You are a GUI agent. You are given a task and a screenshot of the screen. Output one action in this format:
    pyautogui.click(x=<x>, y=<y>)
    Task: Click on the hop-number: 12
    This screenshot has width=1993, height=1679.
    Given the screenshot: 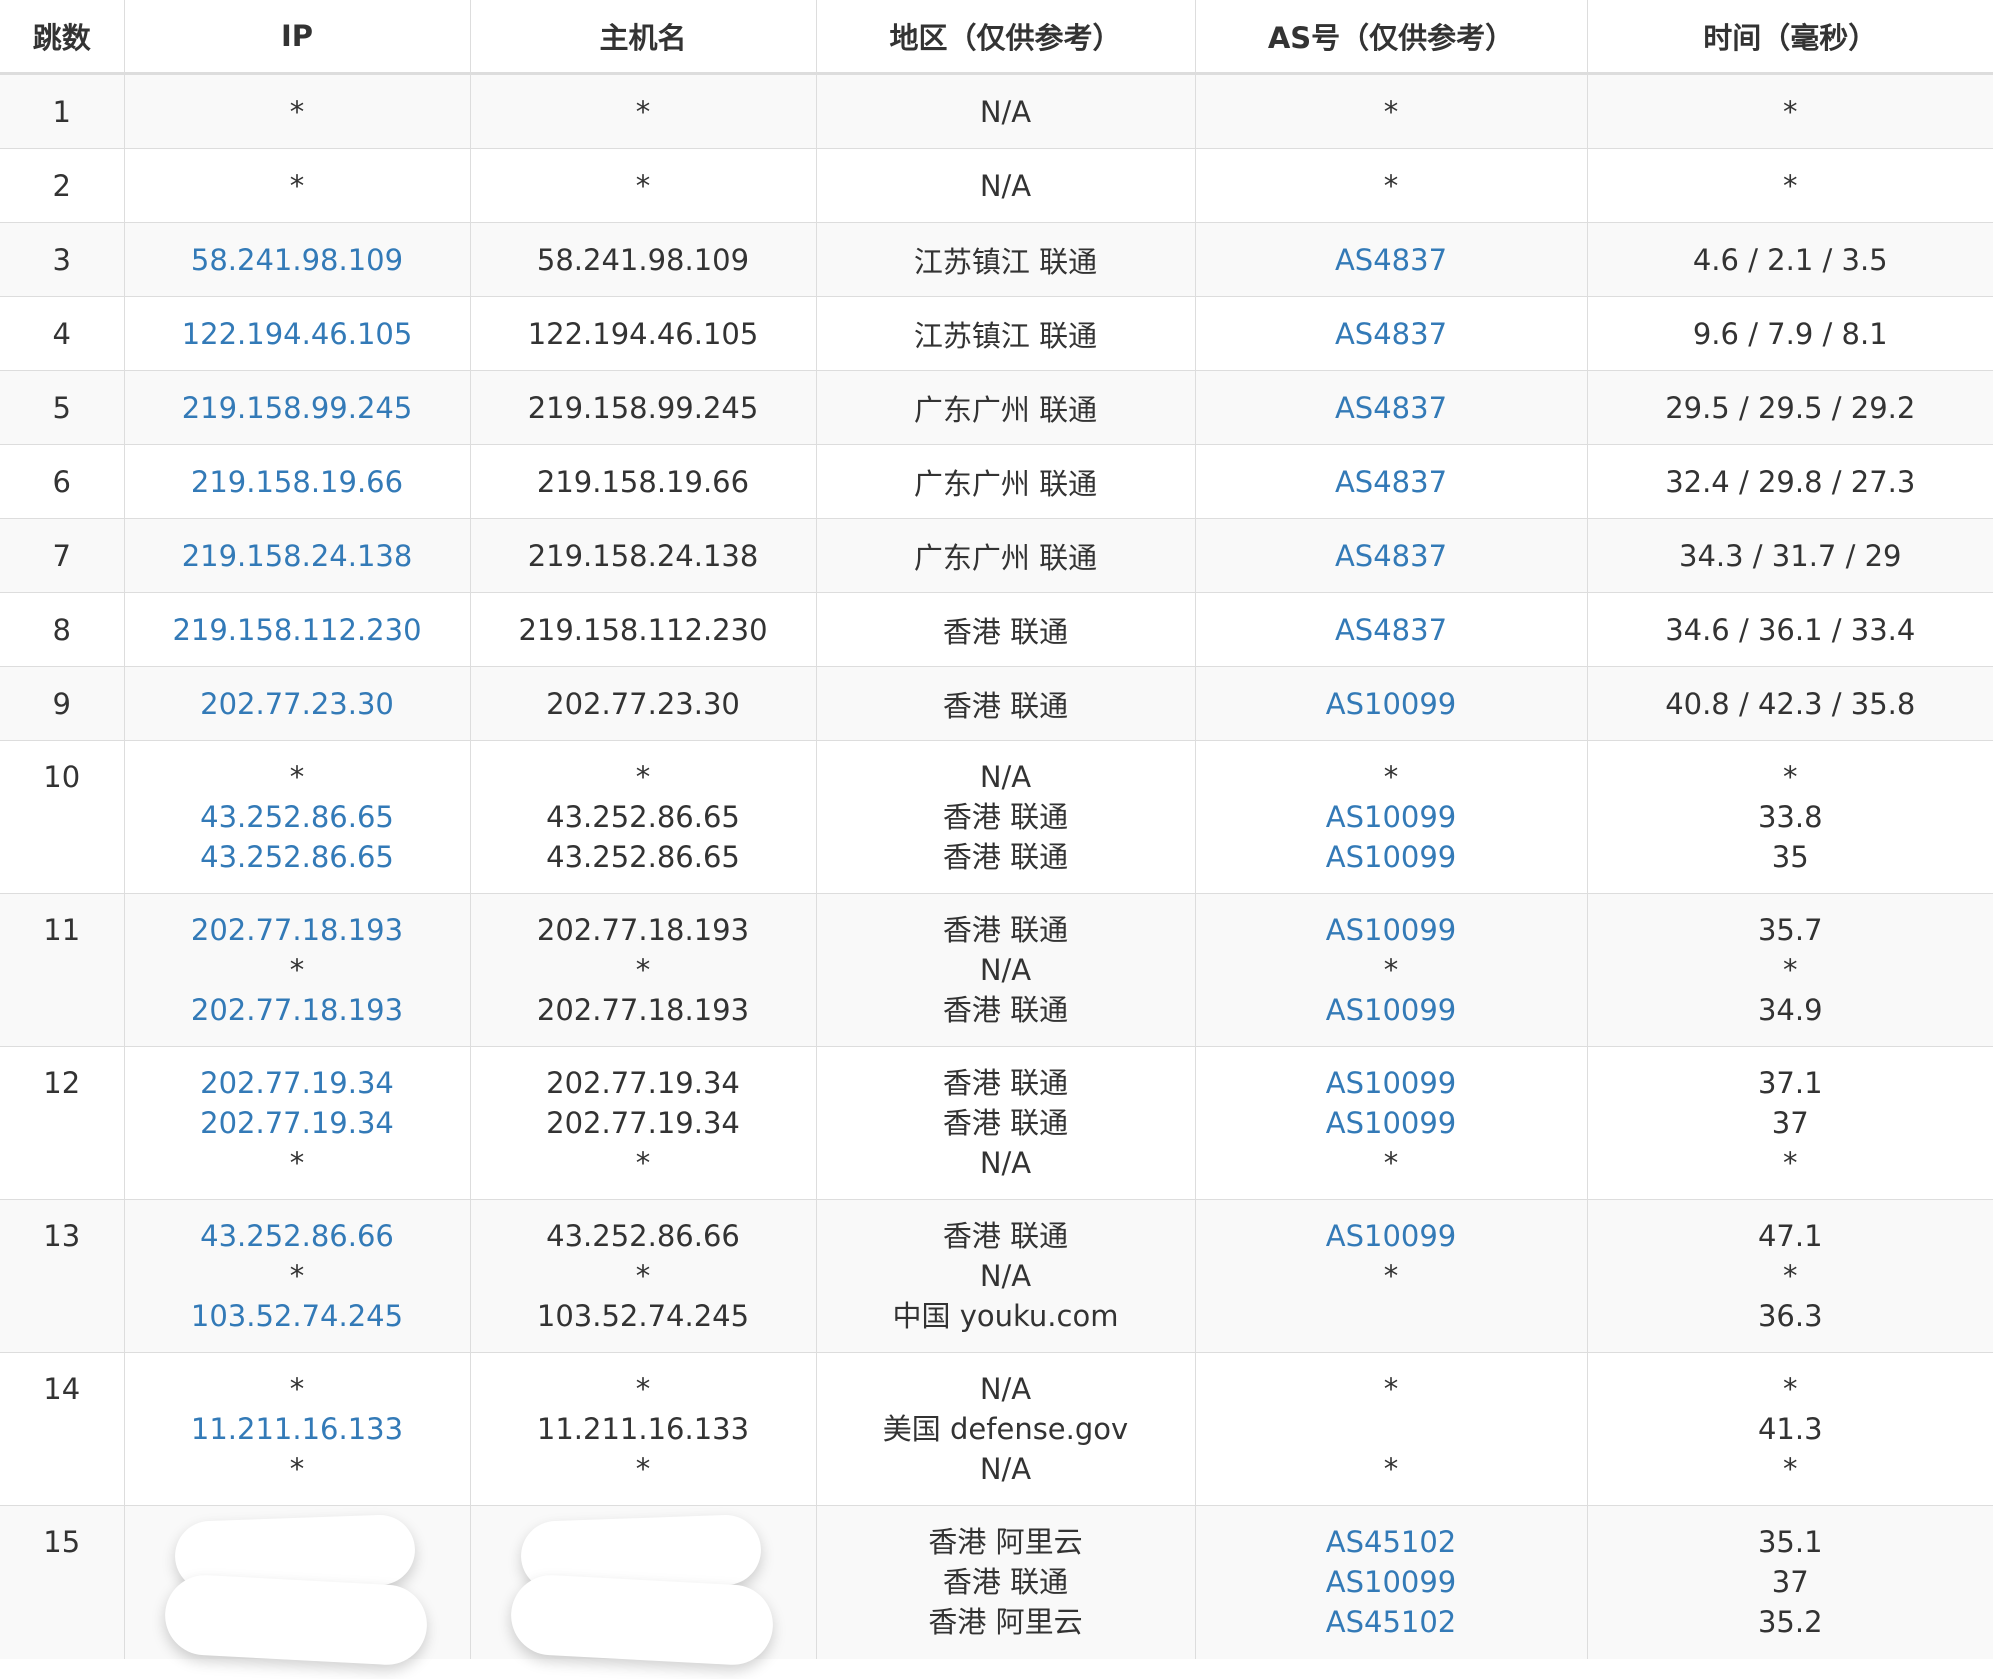 What is the action you would take?
    pyautogui.click(x=62, y=1083)
    